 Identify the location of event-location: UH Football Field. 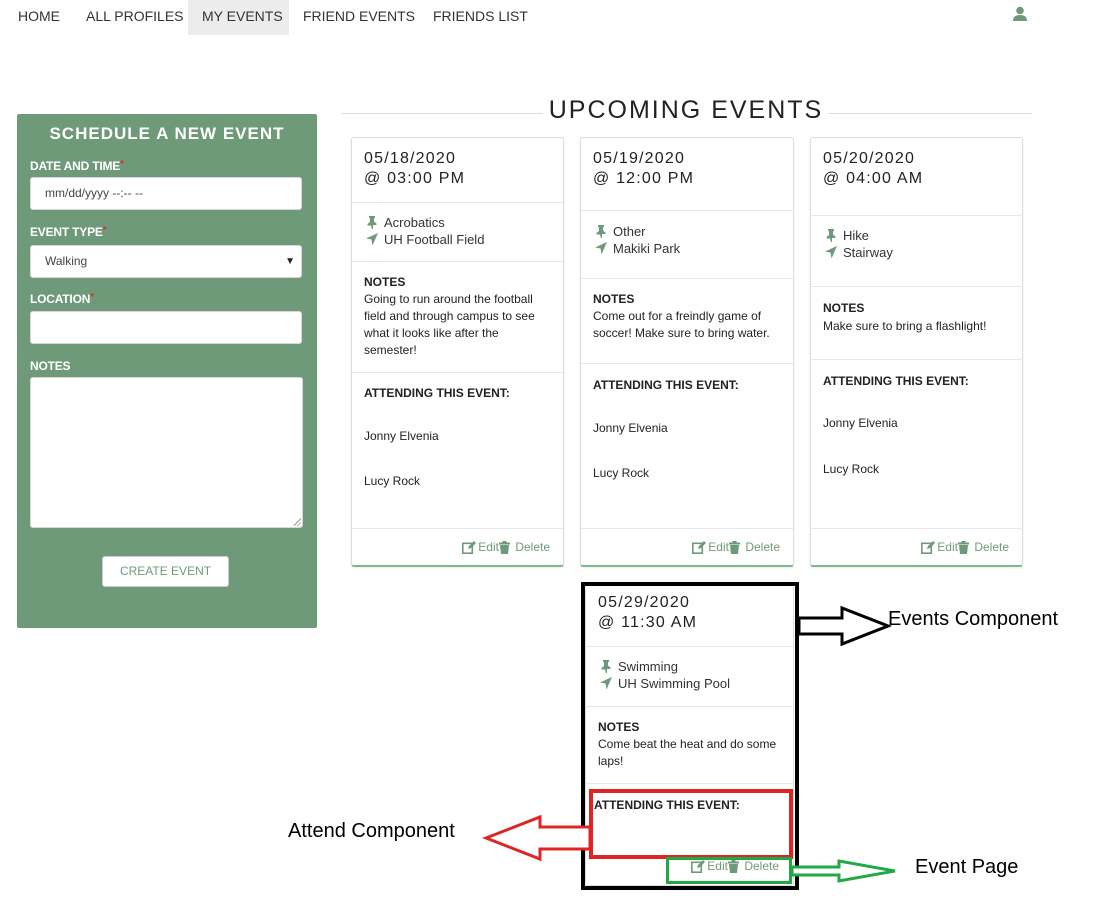
(434, 239).